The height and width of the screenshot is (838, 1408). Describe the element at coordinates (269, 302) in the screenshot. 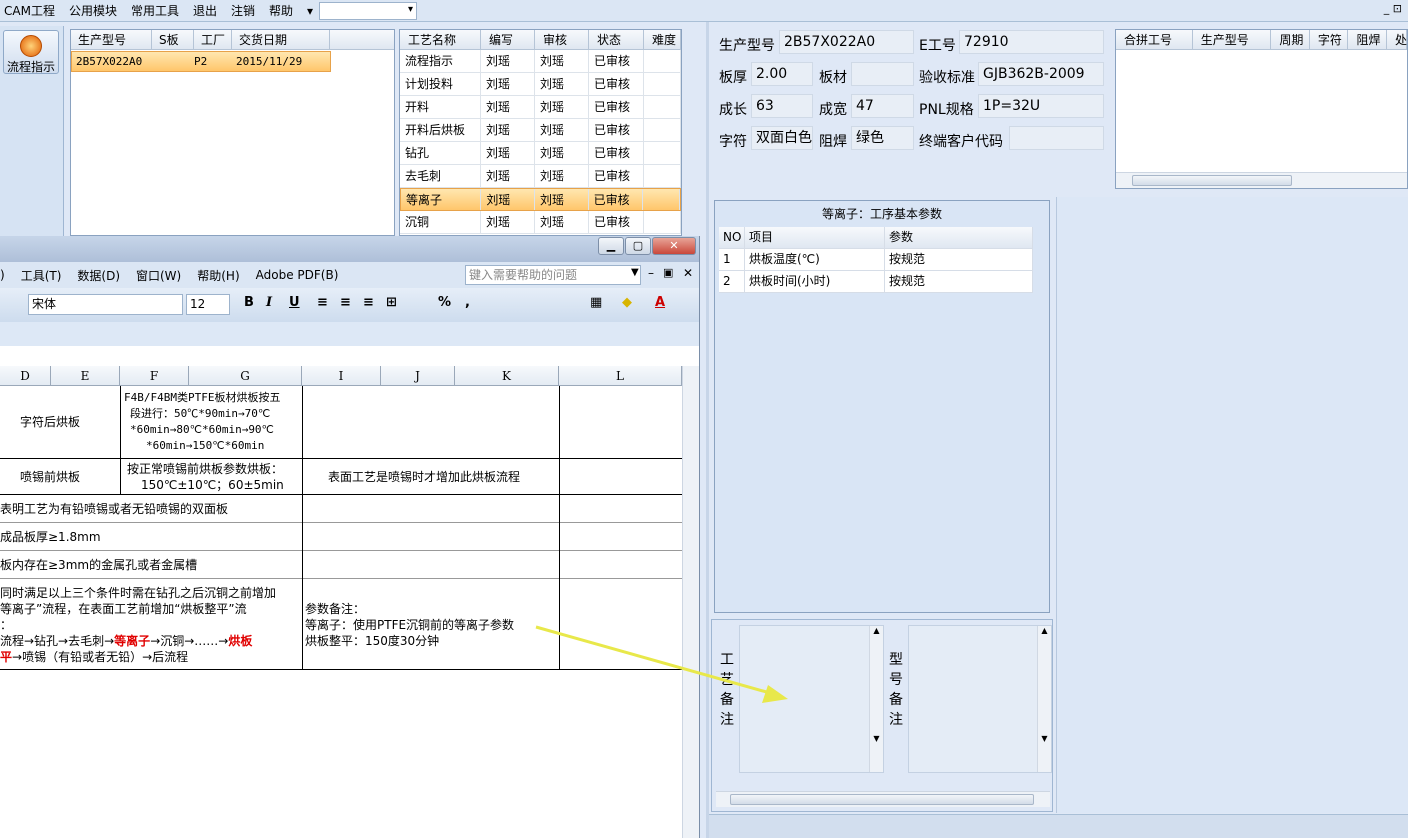

I see `italic-icon: I` at that location.